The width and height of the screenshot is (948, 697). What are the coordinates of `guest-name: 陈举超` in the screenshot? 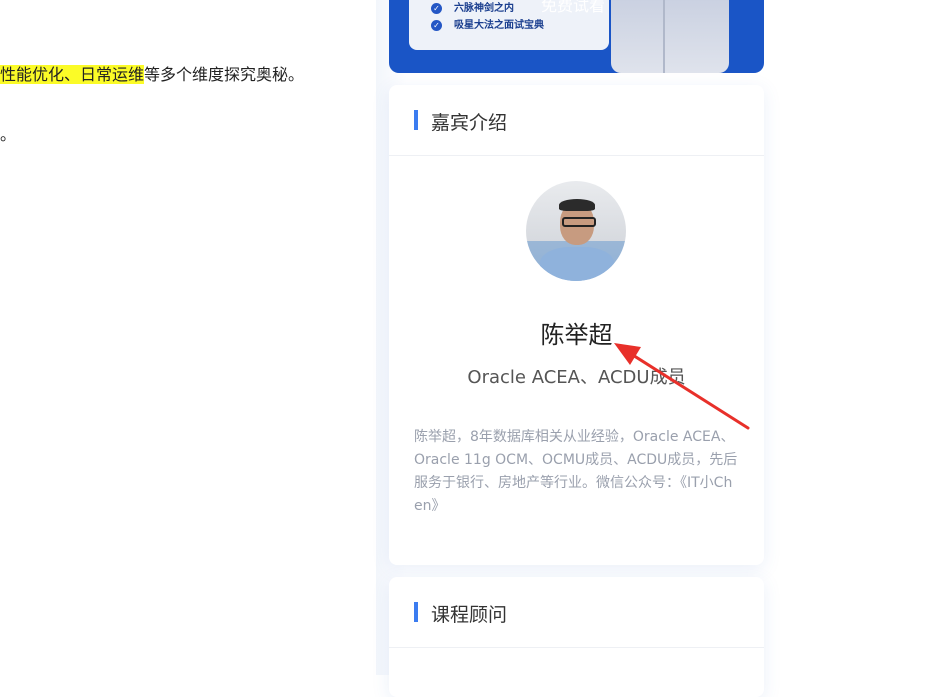 It's located at (576, 335).